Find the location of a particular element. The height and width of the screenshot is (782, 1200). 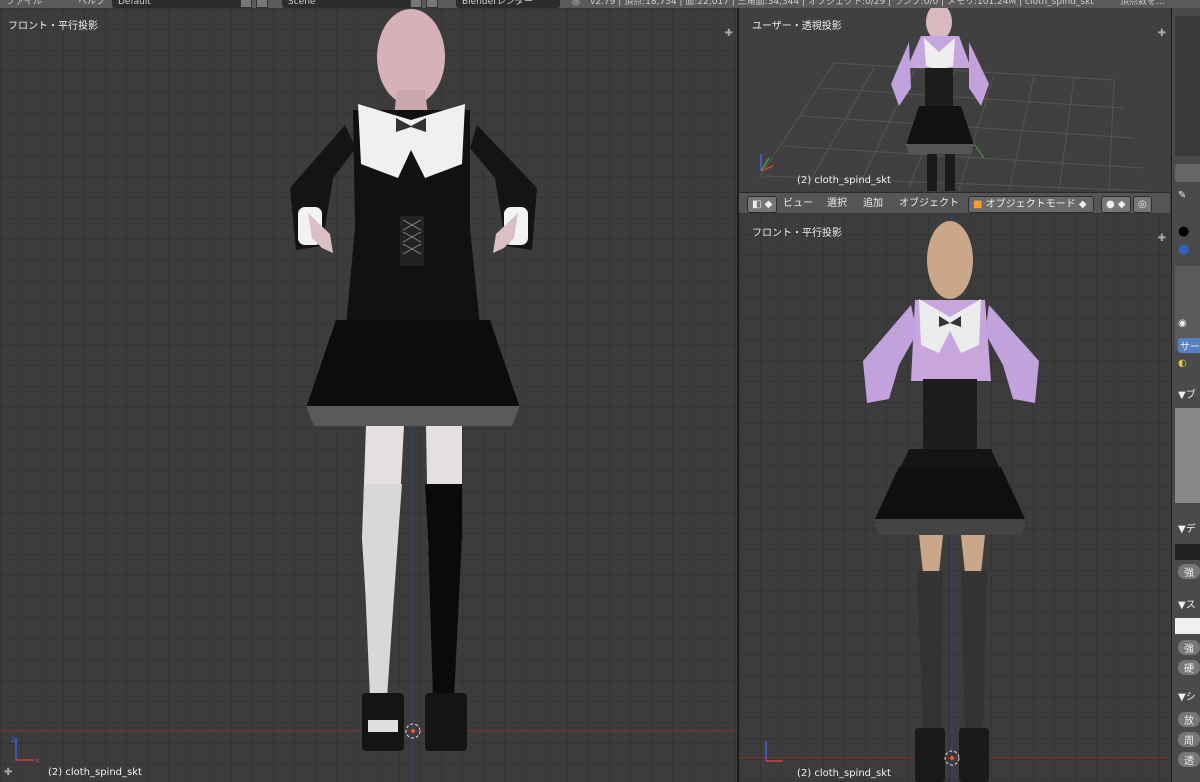

object-mode-icon: ■ is located at coordinates (978, 204).